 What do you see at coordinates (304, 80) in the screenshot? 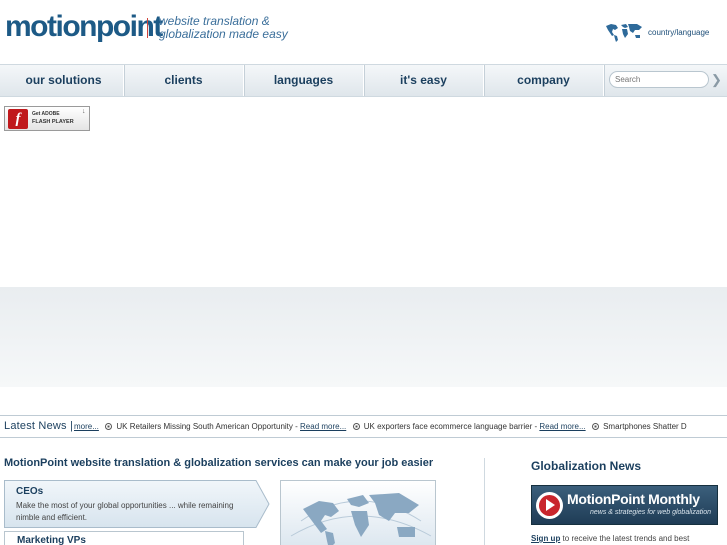
I see `nav-item-languages: languages` at bounding box center [304, 80].